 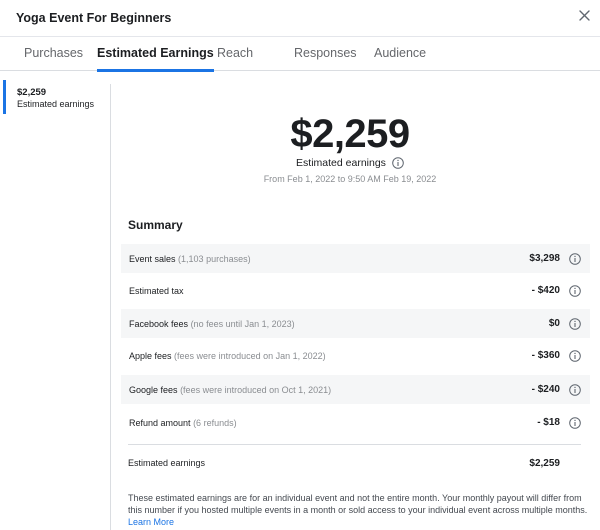 What do you see at coordinates (167, 463) in the screenshot?
I see `total-label: Estimated earnings` at bounding box center [167, 463].